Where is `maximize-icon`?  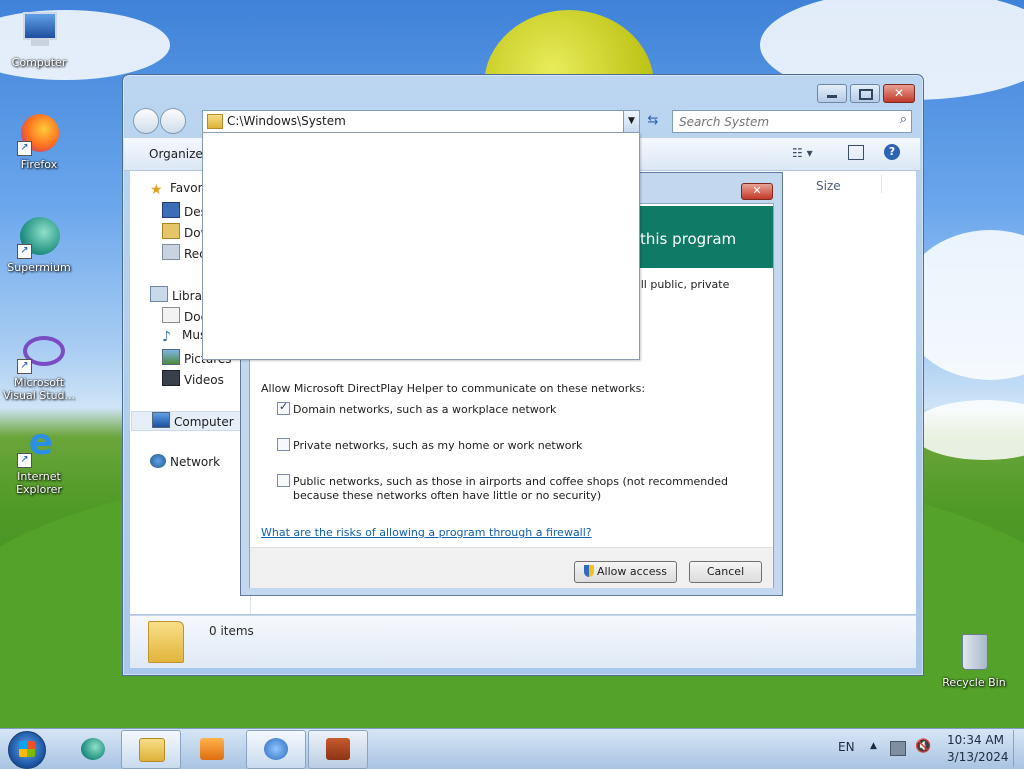
maximize-icon is located at coordinates (866, 94).